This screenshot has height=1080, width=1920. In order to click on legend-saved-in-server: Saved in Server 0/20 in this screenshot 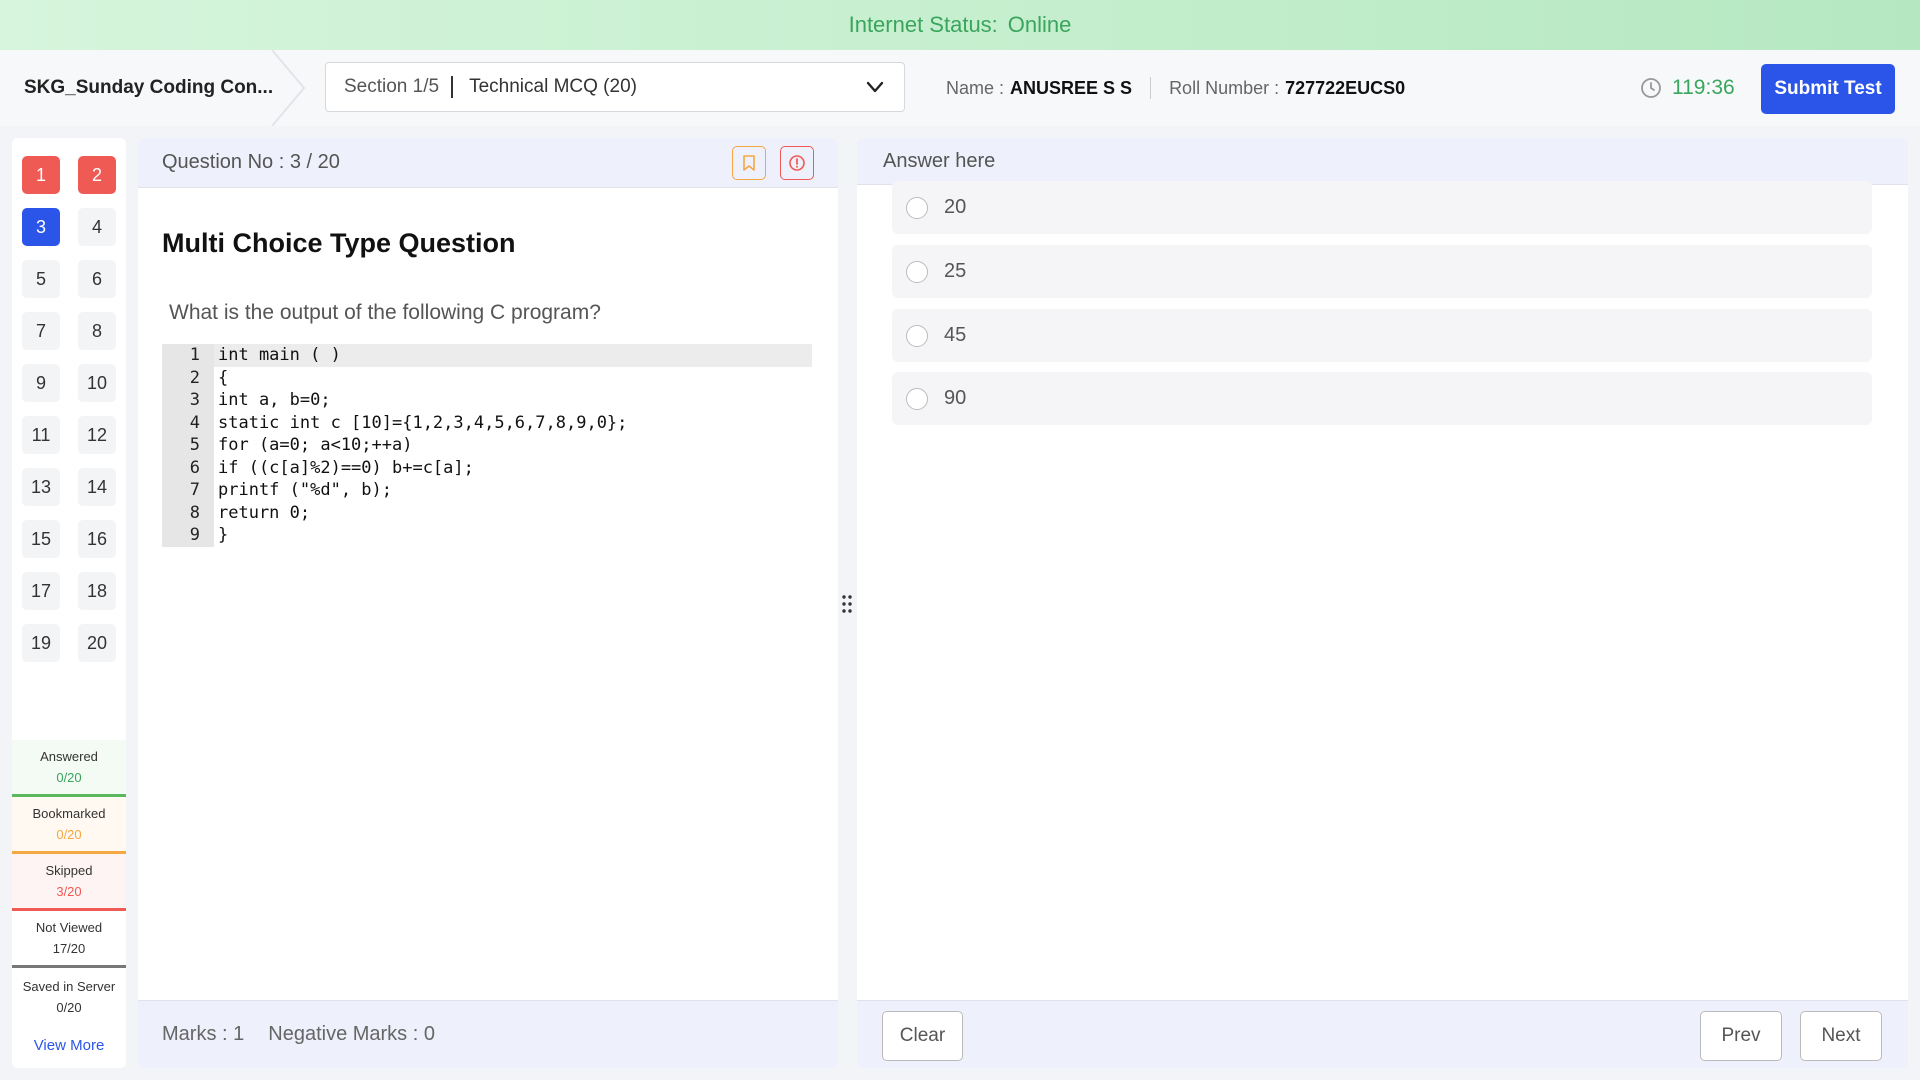, I will do `click(69, 996)`.